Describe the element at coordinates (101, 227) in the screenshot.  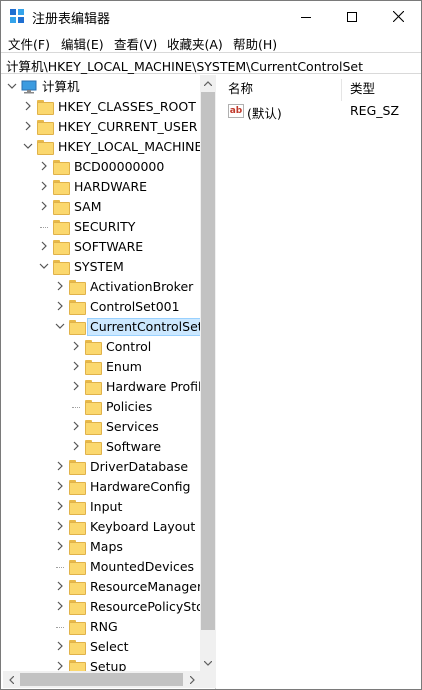
I see `tree-item-security: SECURITY` at that location.